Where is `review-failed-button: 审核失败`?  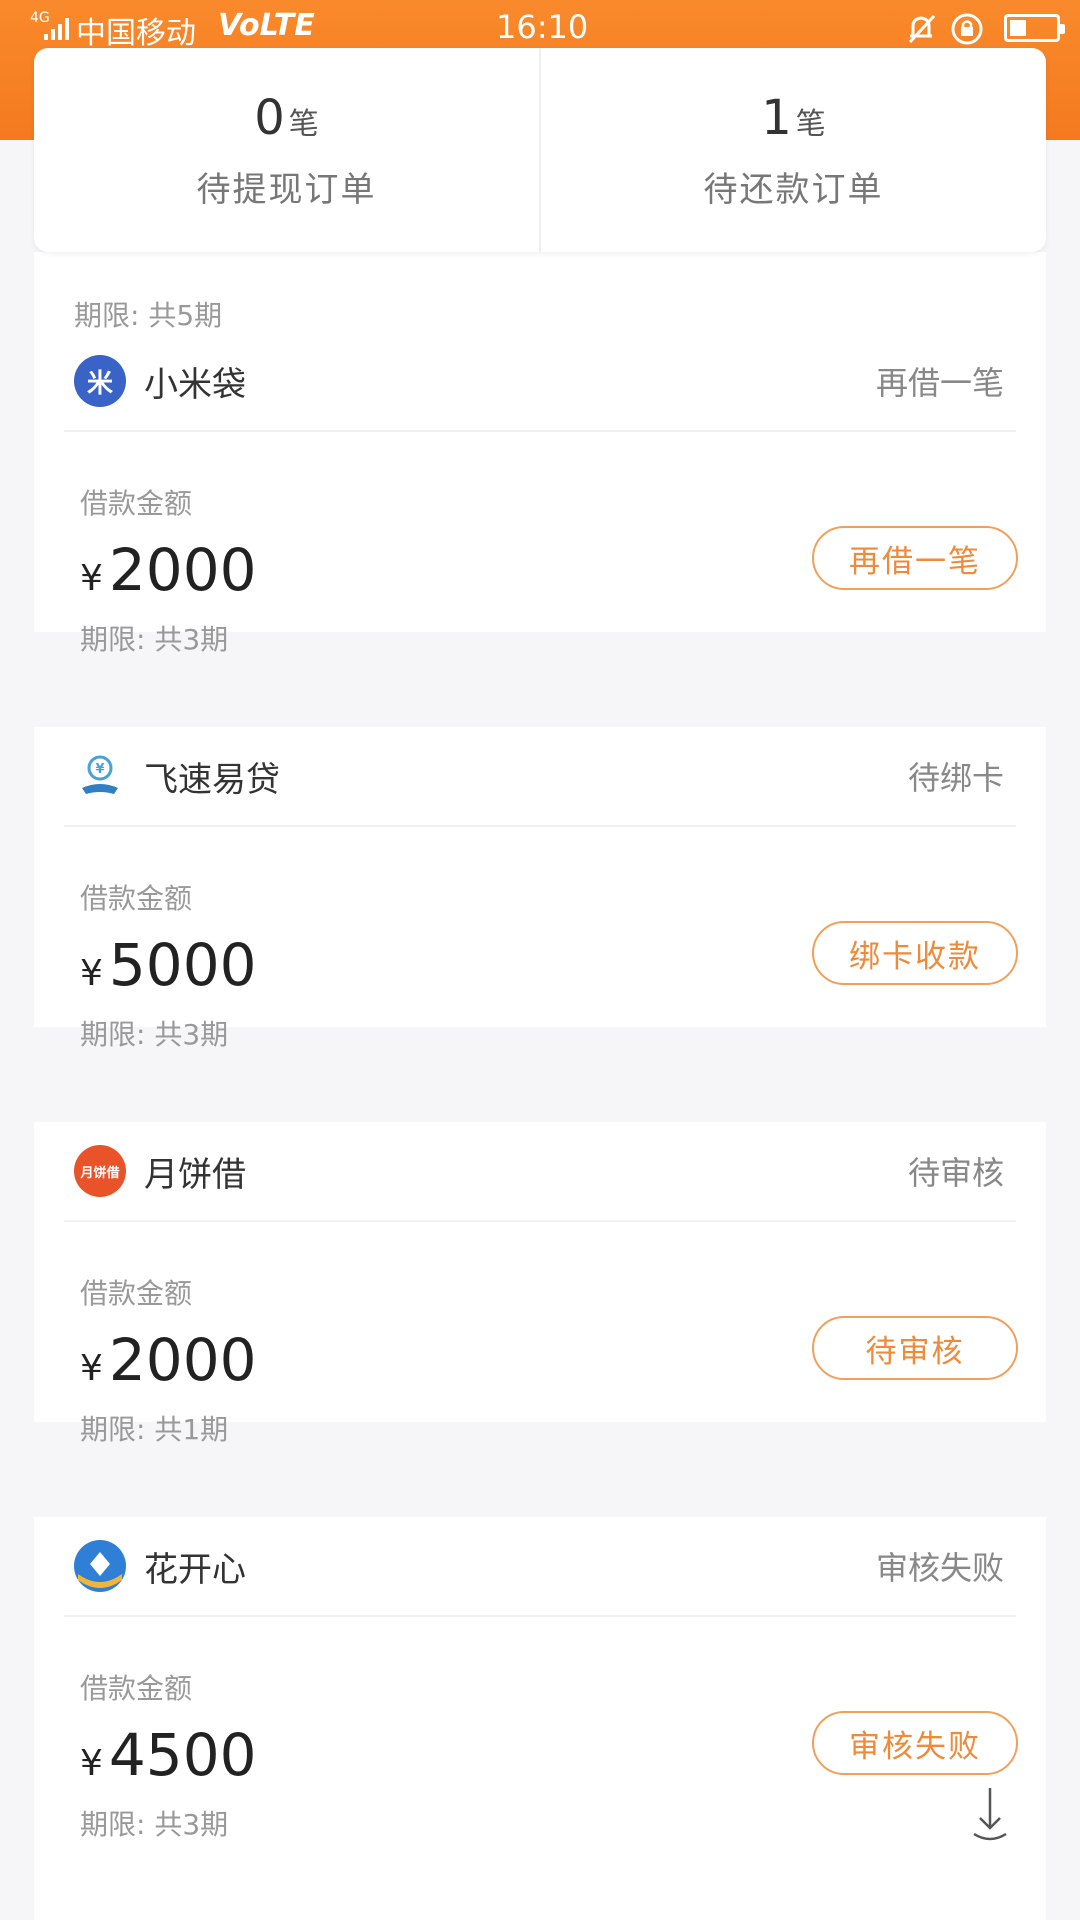 review-failed-button: 审核失败 is located at coordinates (915, 1743).